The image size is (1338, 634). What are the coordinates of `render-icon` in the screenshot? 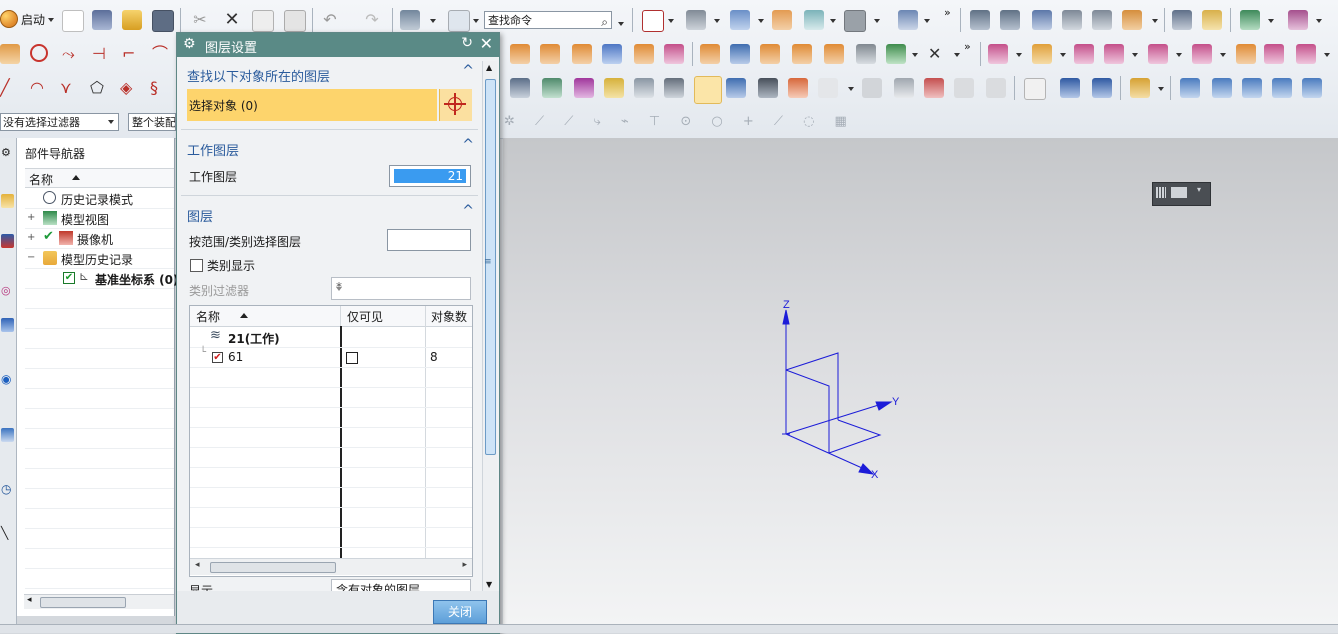 It's located at (552, 88).